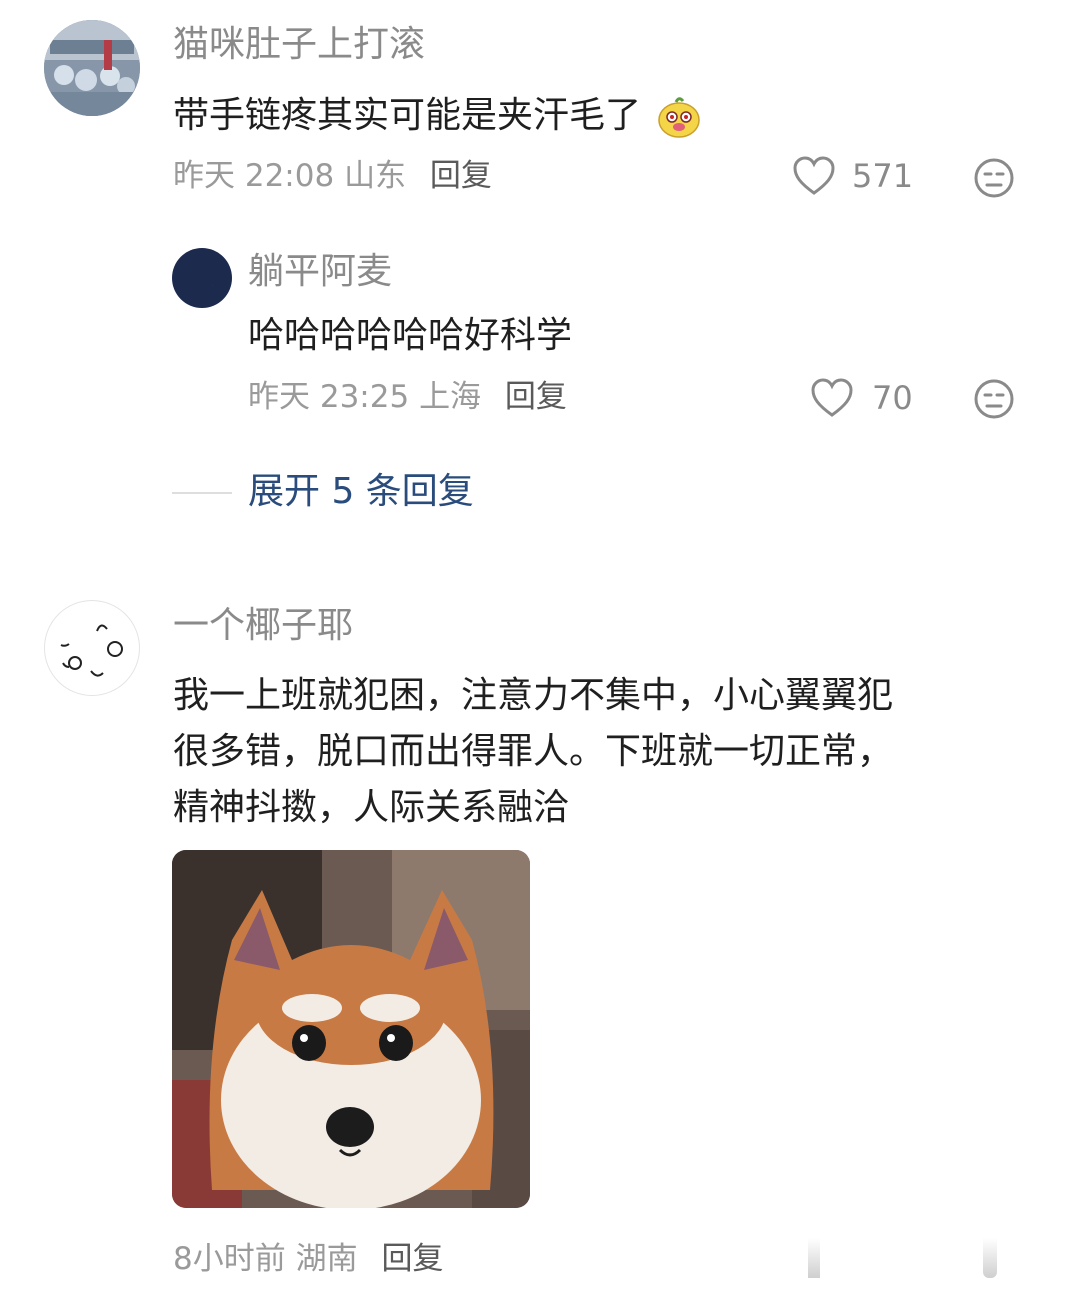  What do you see at coordinates (229, 1259) in the screenshot?
I see `comment-time: 8小时前` at bounding box center [229, 1259].